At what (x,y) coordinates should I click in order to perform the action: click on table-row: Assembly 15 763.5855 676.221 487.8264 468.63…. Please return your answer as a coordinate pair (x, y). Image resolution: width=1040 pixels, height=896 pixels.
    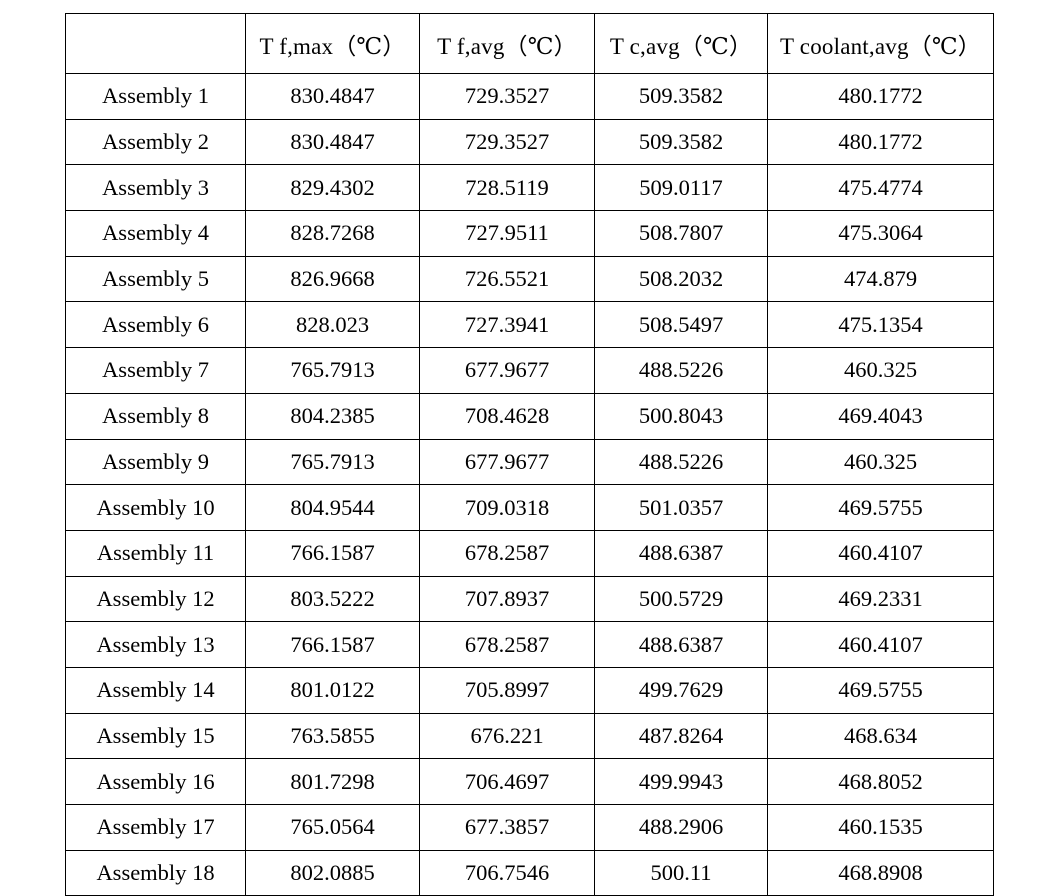
    Looking at the image, I should click on (529, 736).